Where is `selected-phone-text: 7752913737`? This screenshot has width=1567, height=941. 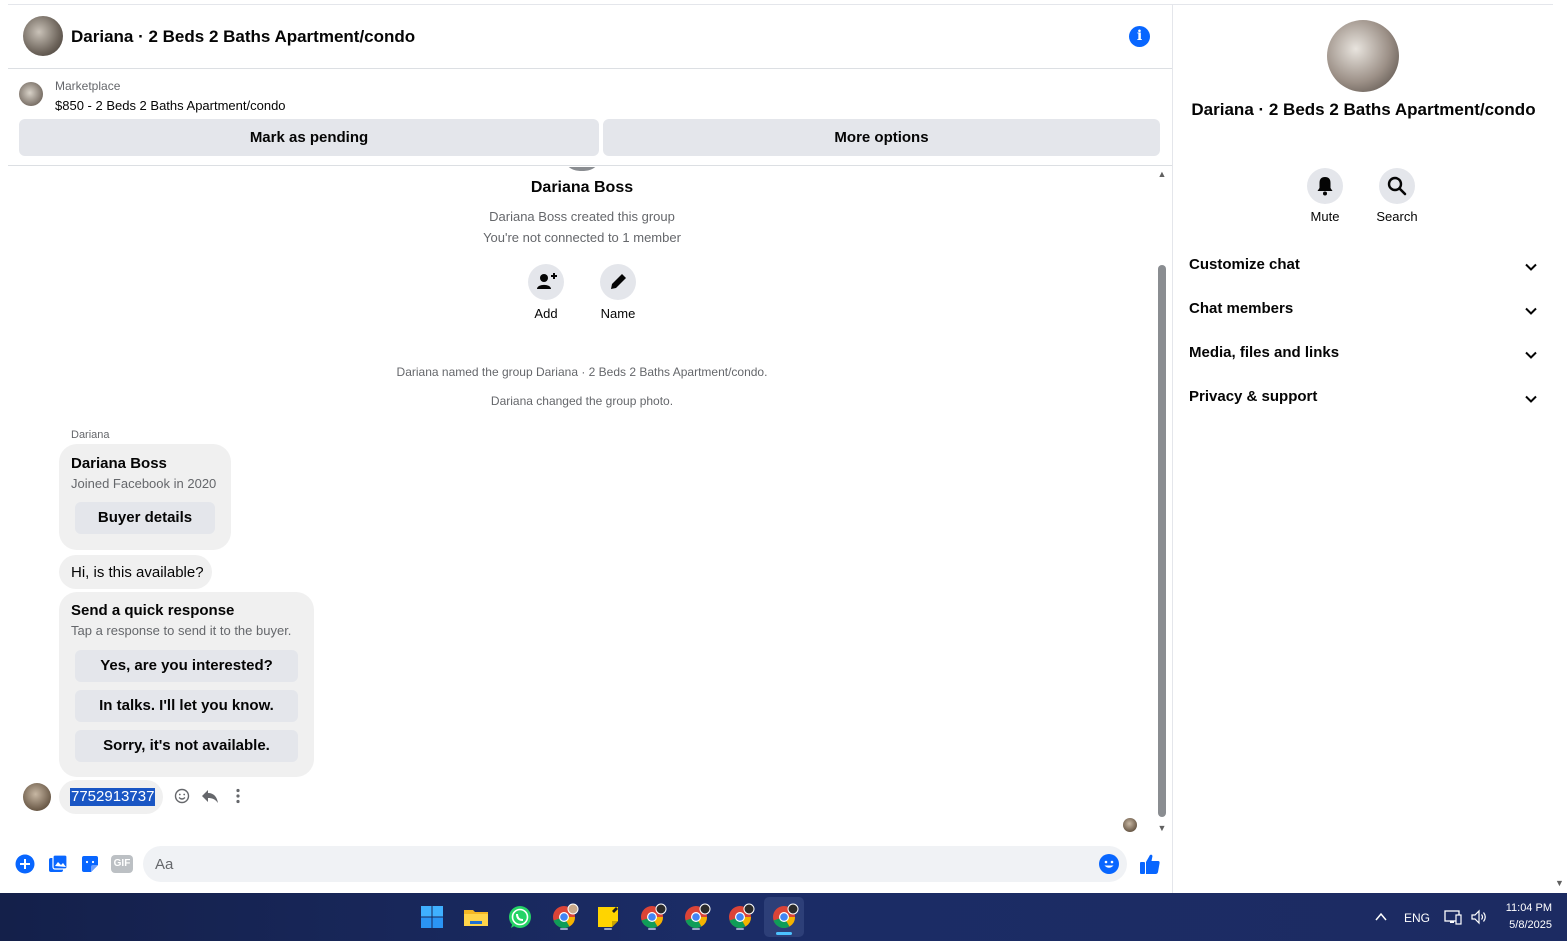 selected-phone-text: 7752913737 is located at coordinates (113, 797).